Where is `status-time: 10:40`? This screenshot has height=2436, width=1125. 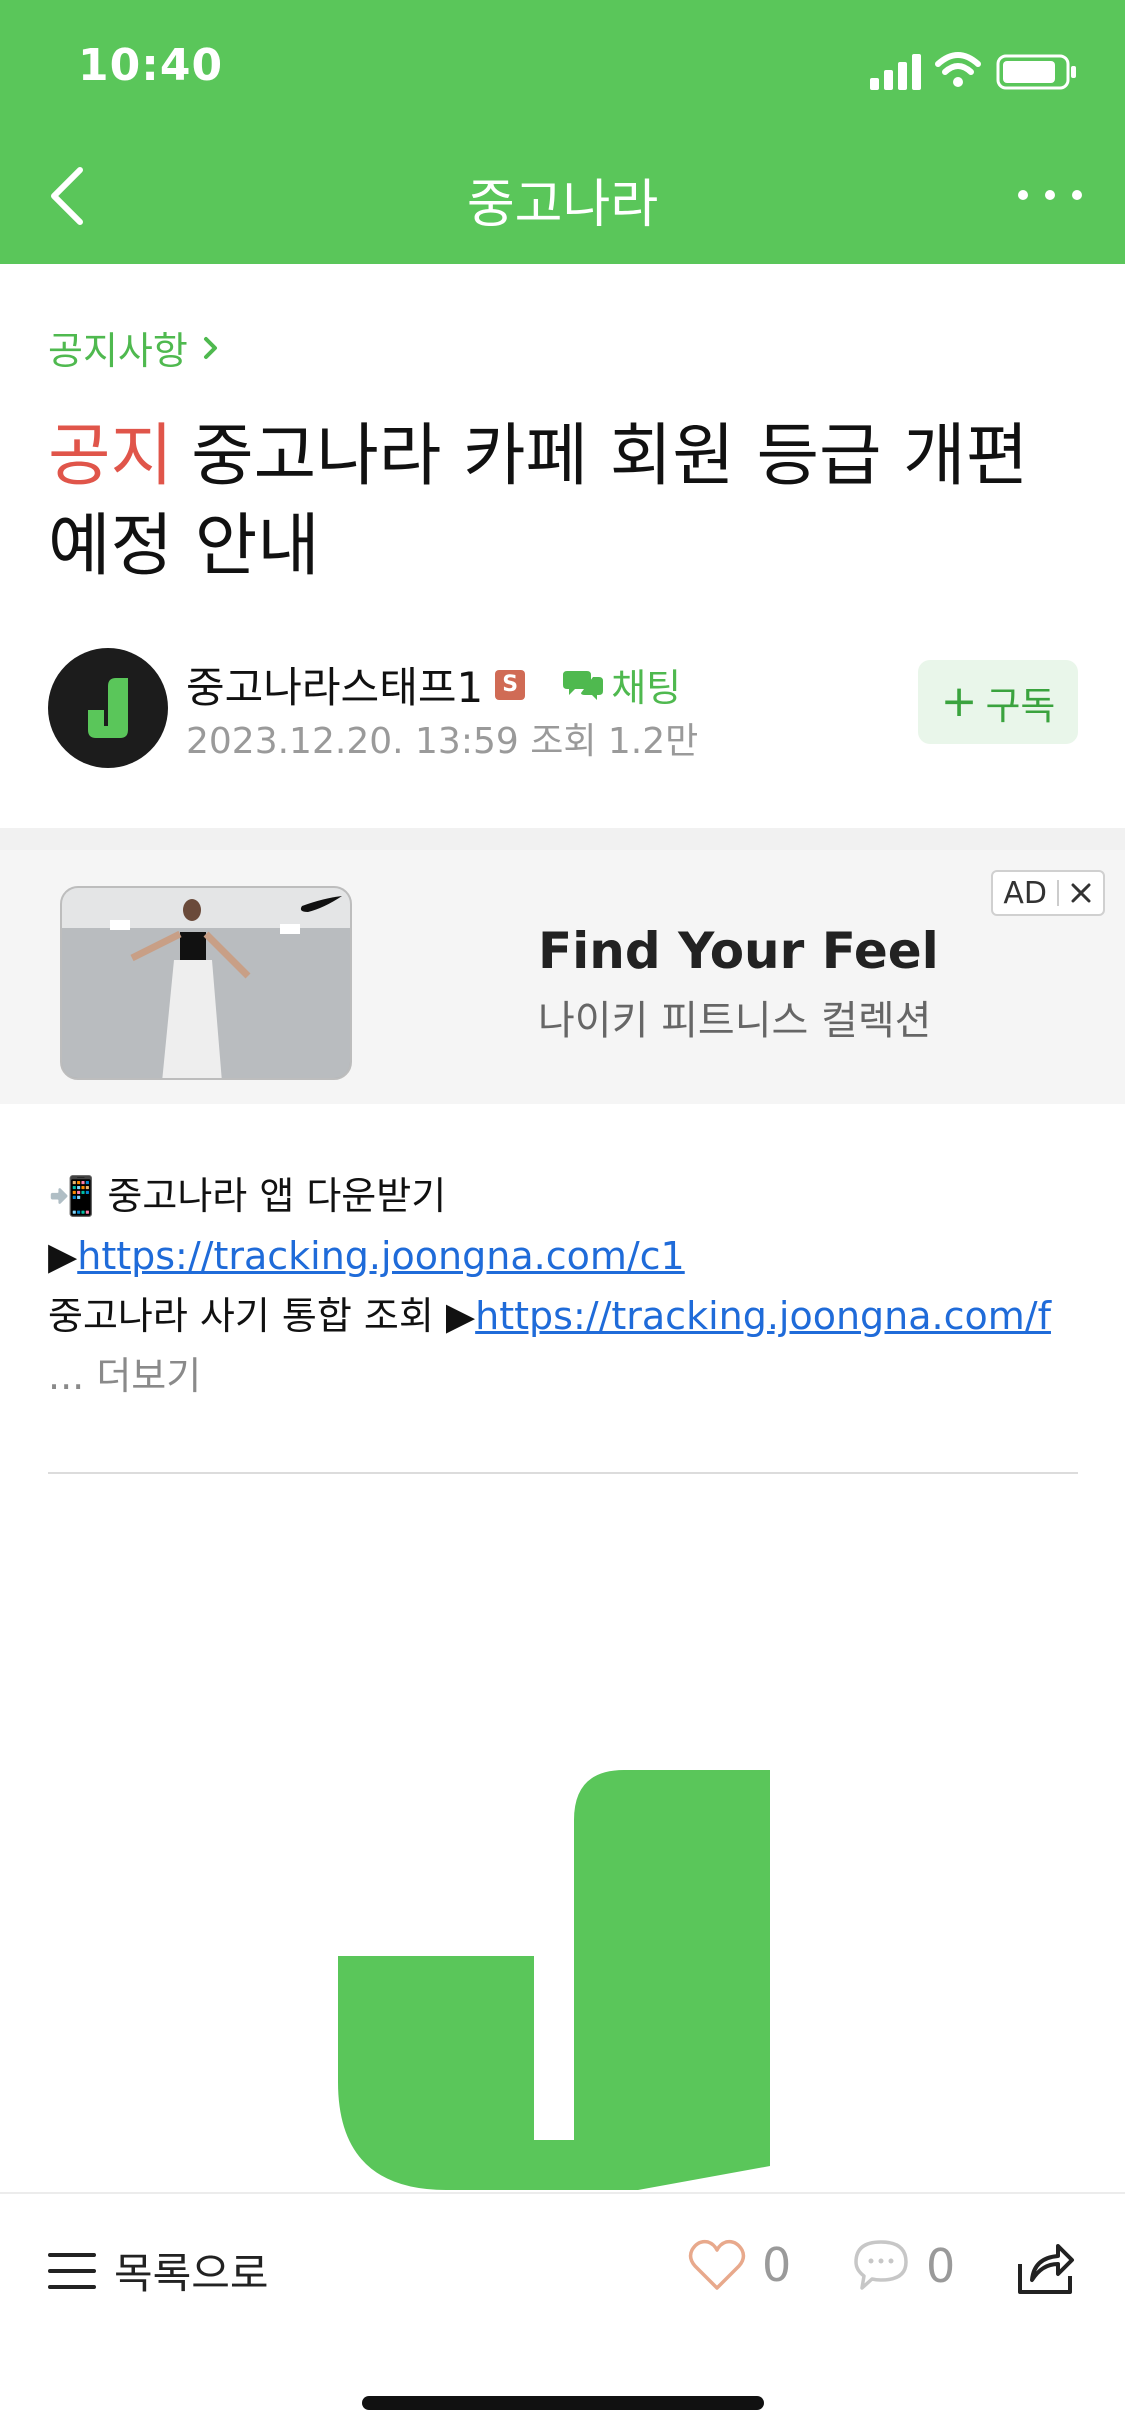 status-time: 10:40 is located at coordinates (151, 65).